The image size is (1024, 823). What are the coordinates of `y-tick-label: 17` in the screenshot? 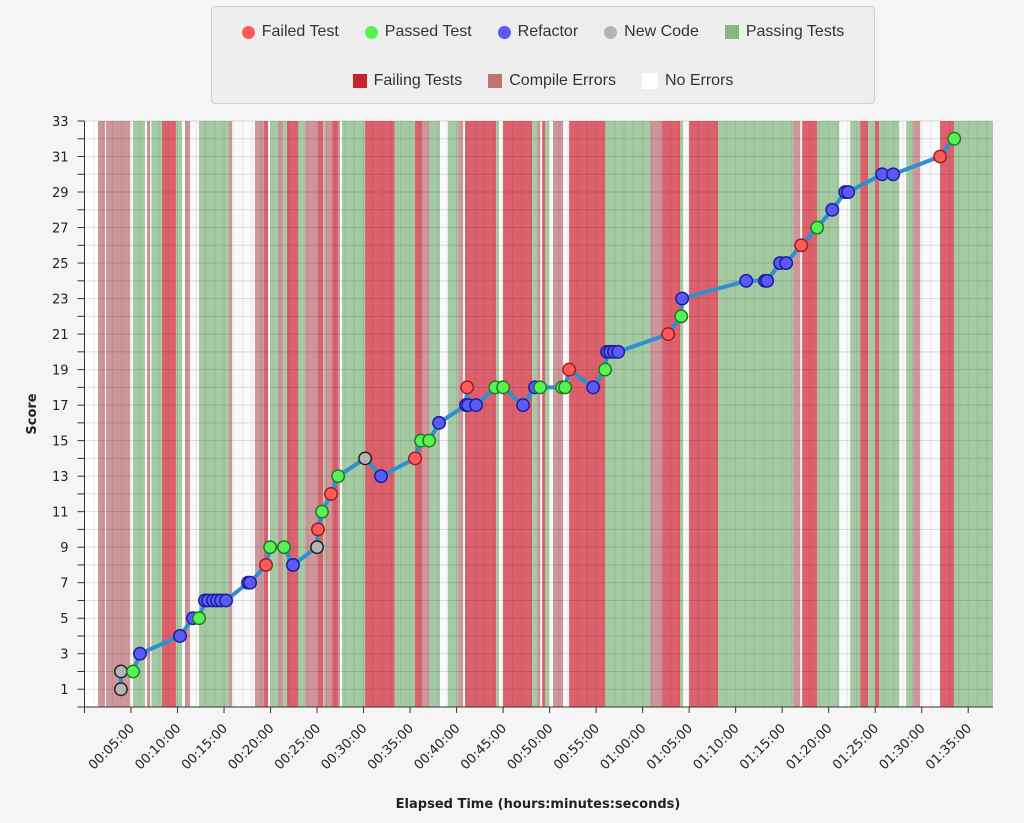 It's located at (60, 406).